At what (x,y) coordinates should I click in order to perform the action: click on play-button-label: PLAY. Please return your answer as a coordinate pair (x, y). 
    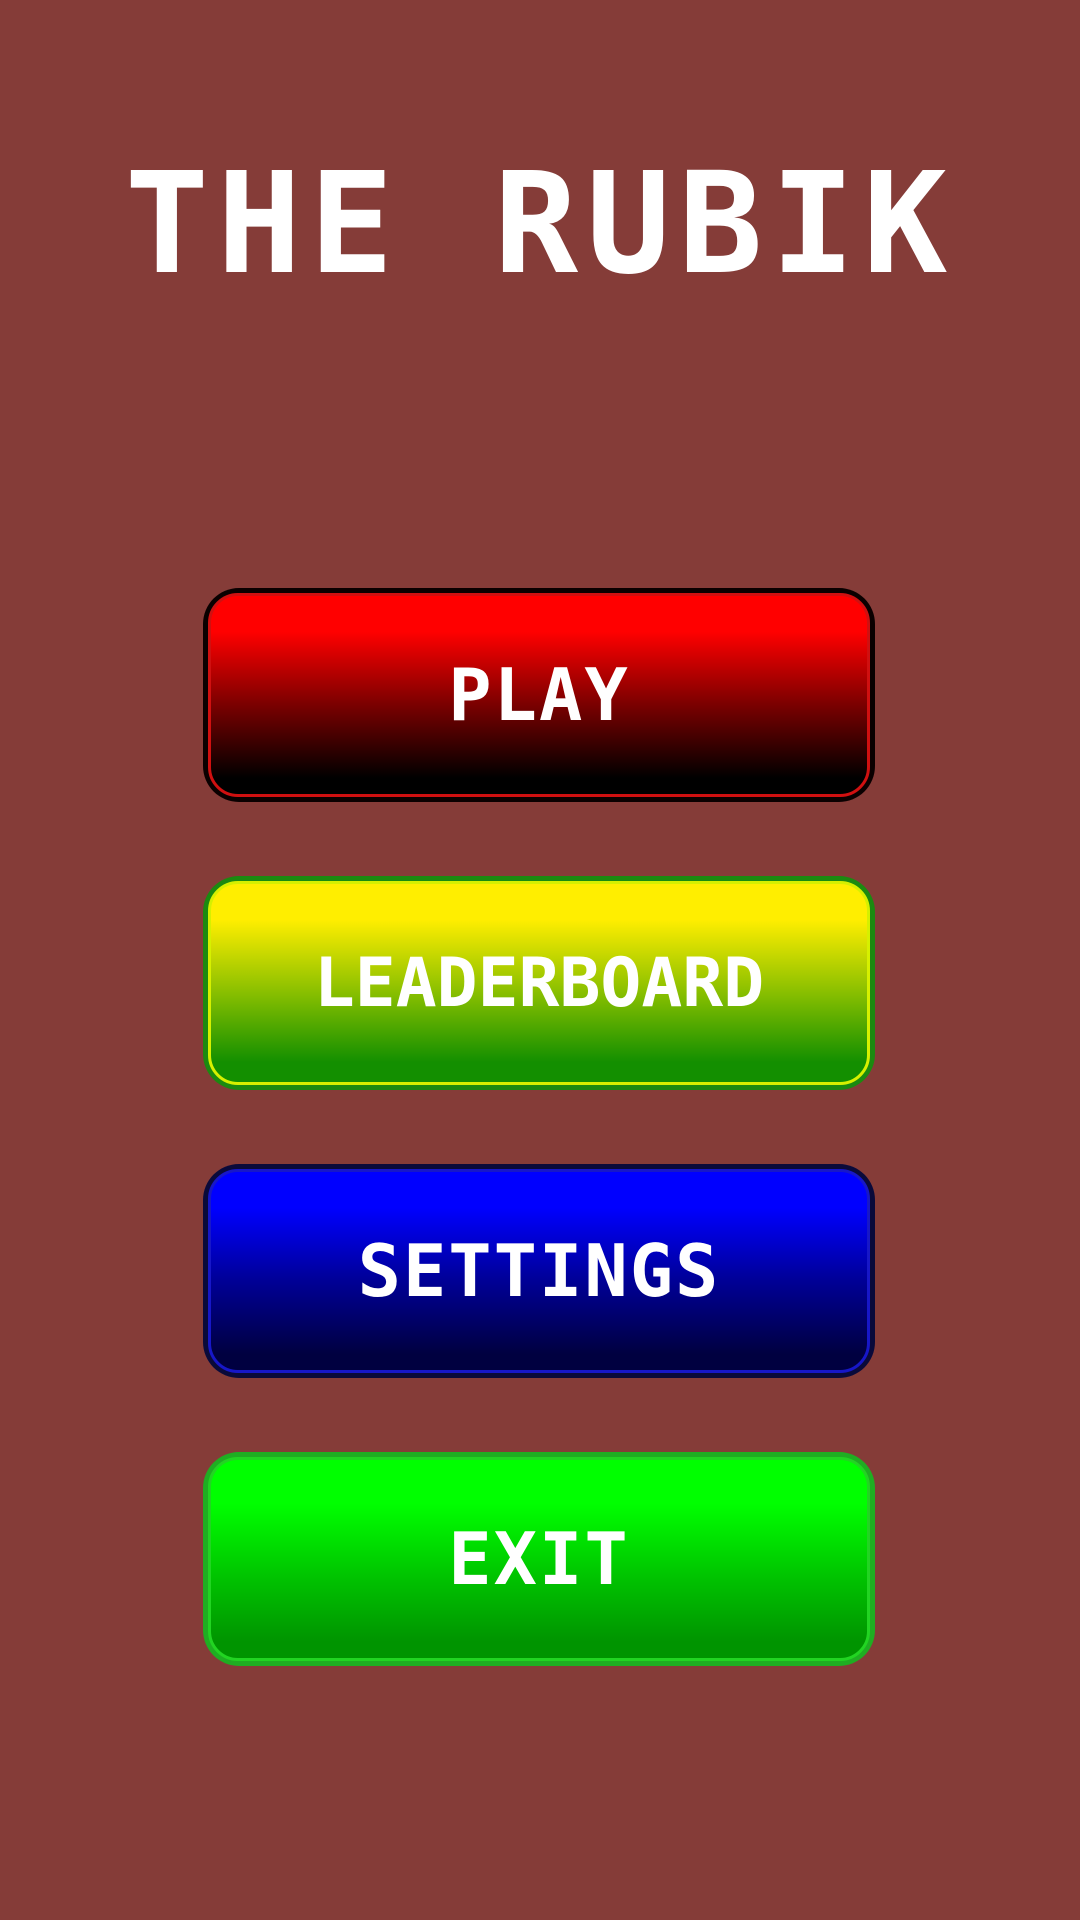
    Looking at the image, I should click on (539, 695).